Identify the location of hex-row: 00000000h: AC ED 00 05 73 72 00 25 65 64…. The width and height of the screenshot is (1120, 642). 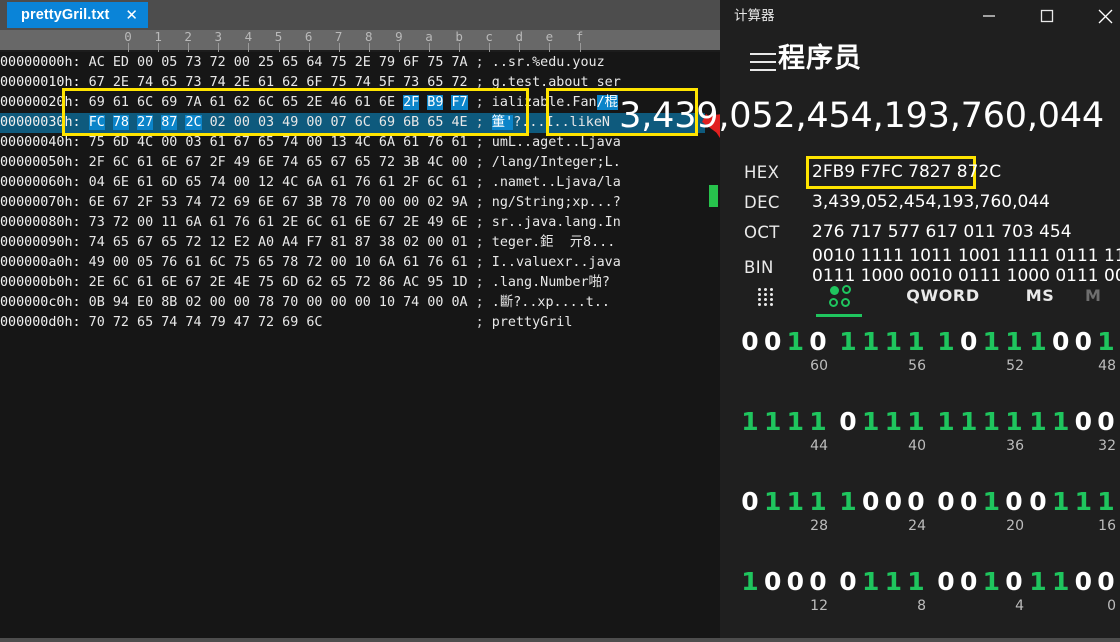
(352, 63).